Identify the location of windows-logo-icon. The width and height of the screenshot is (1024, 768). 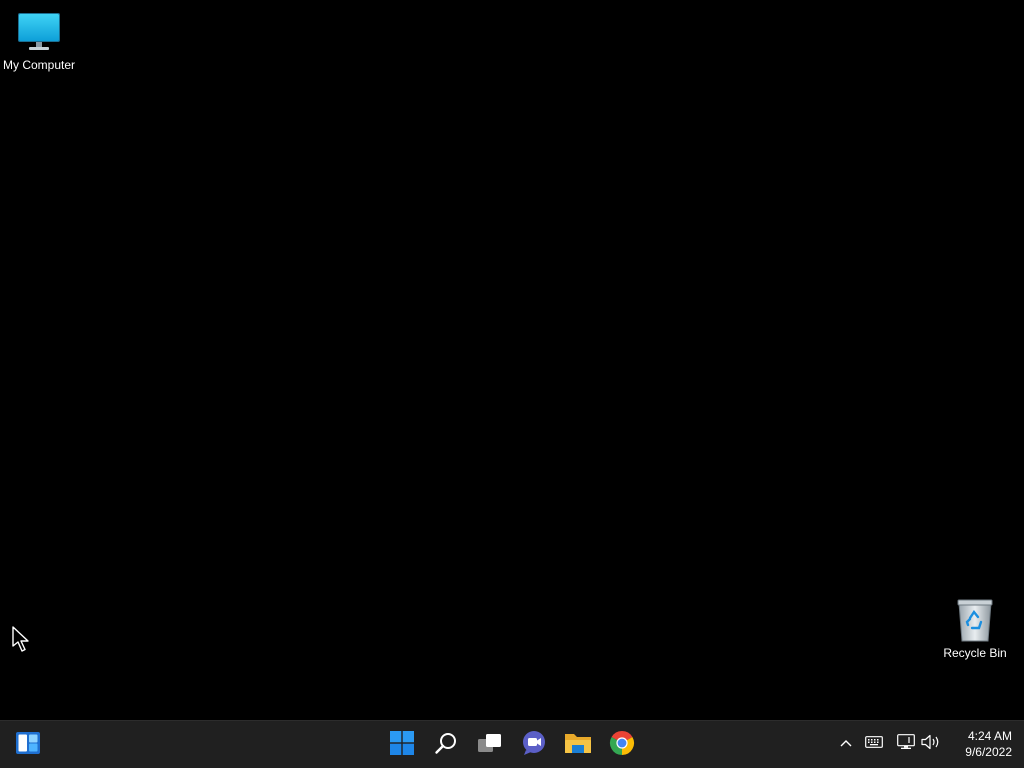
(402, 745).